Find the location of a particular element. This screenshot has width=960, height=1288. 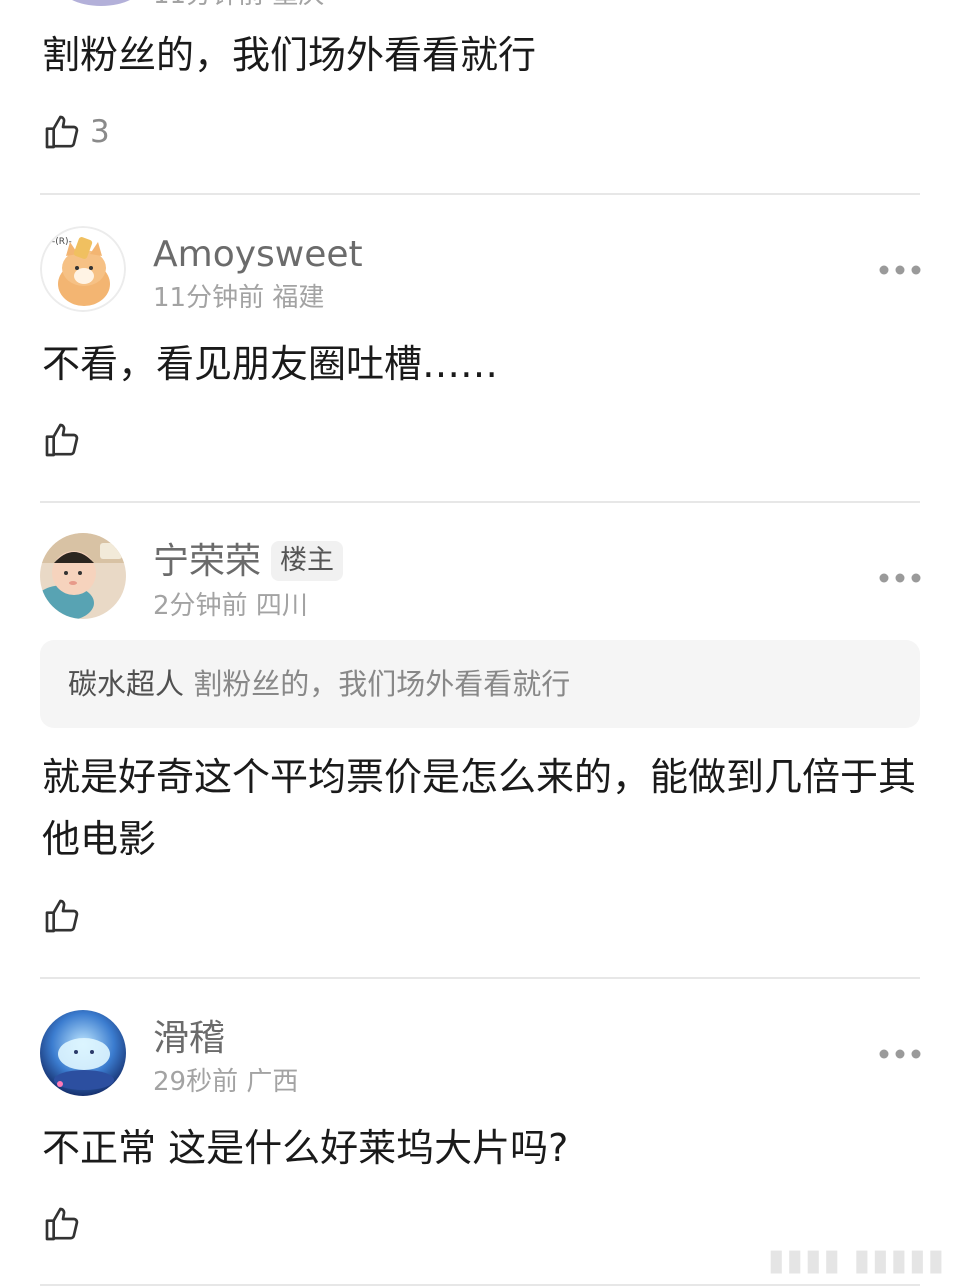

comment-time: 29秒前 is located at coordinates (196, 1082).